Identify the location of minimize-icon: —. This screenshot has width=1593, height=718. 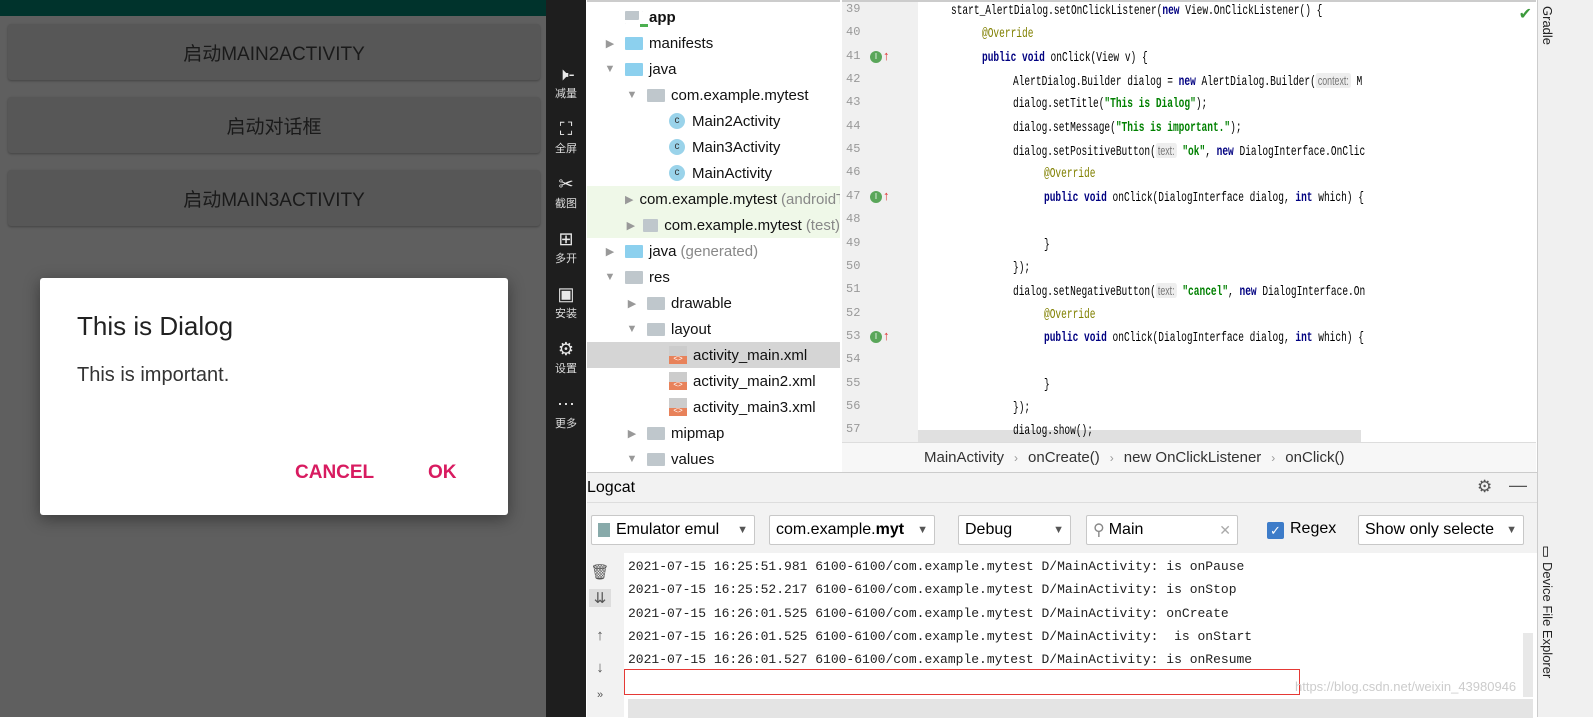
(1518, 485).